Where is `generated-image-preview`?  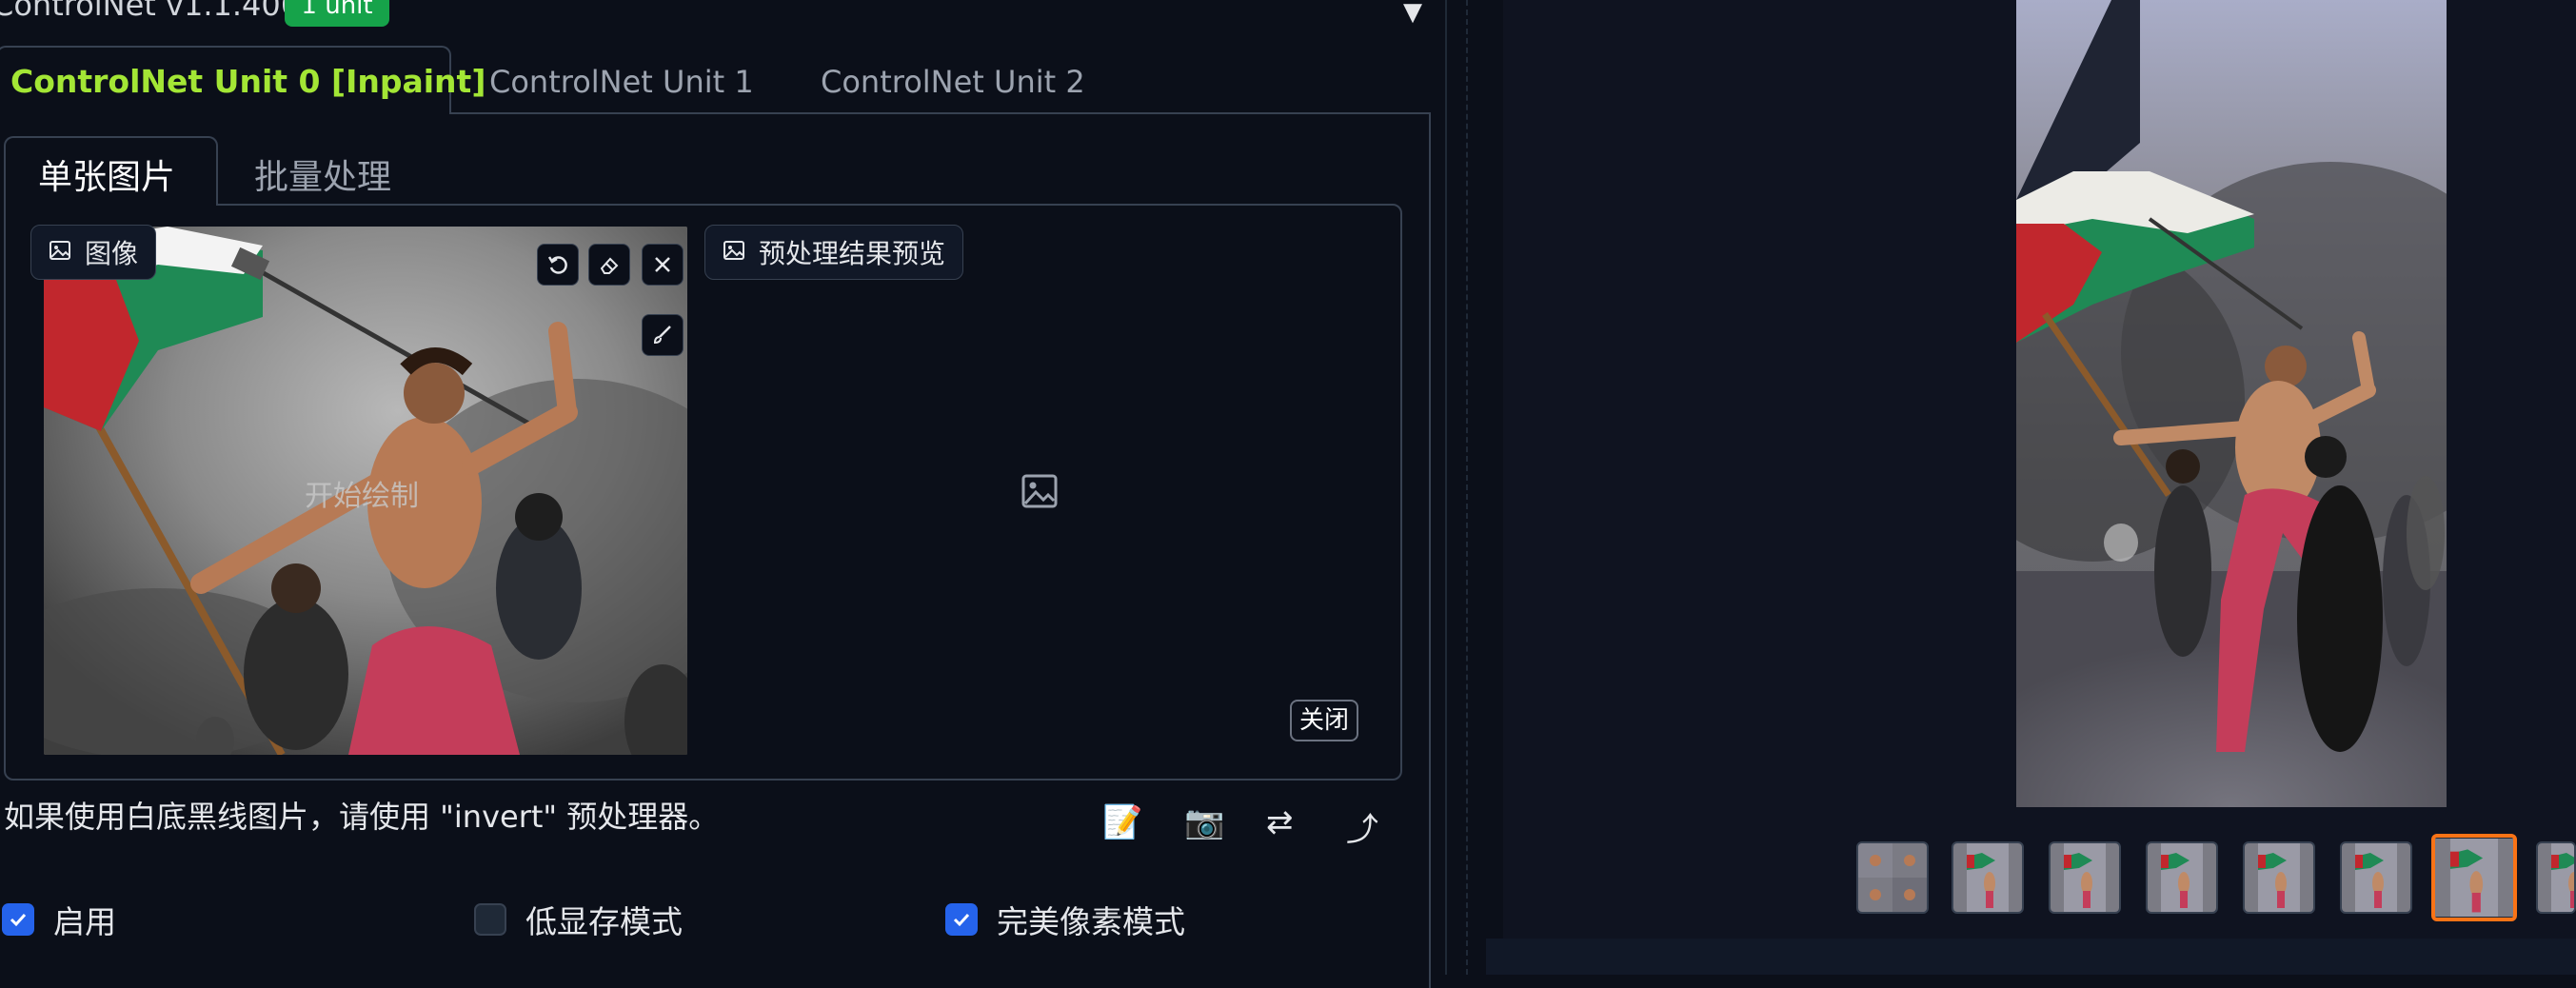
generated-image-preview is located at coordinates (2231, 403).